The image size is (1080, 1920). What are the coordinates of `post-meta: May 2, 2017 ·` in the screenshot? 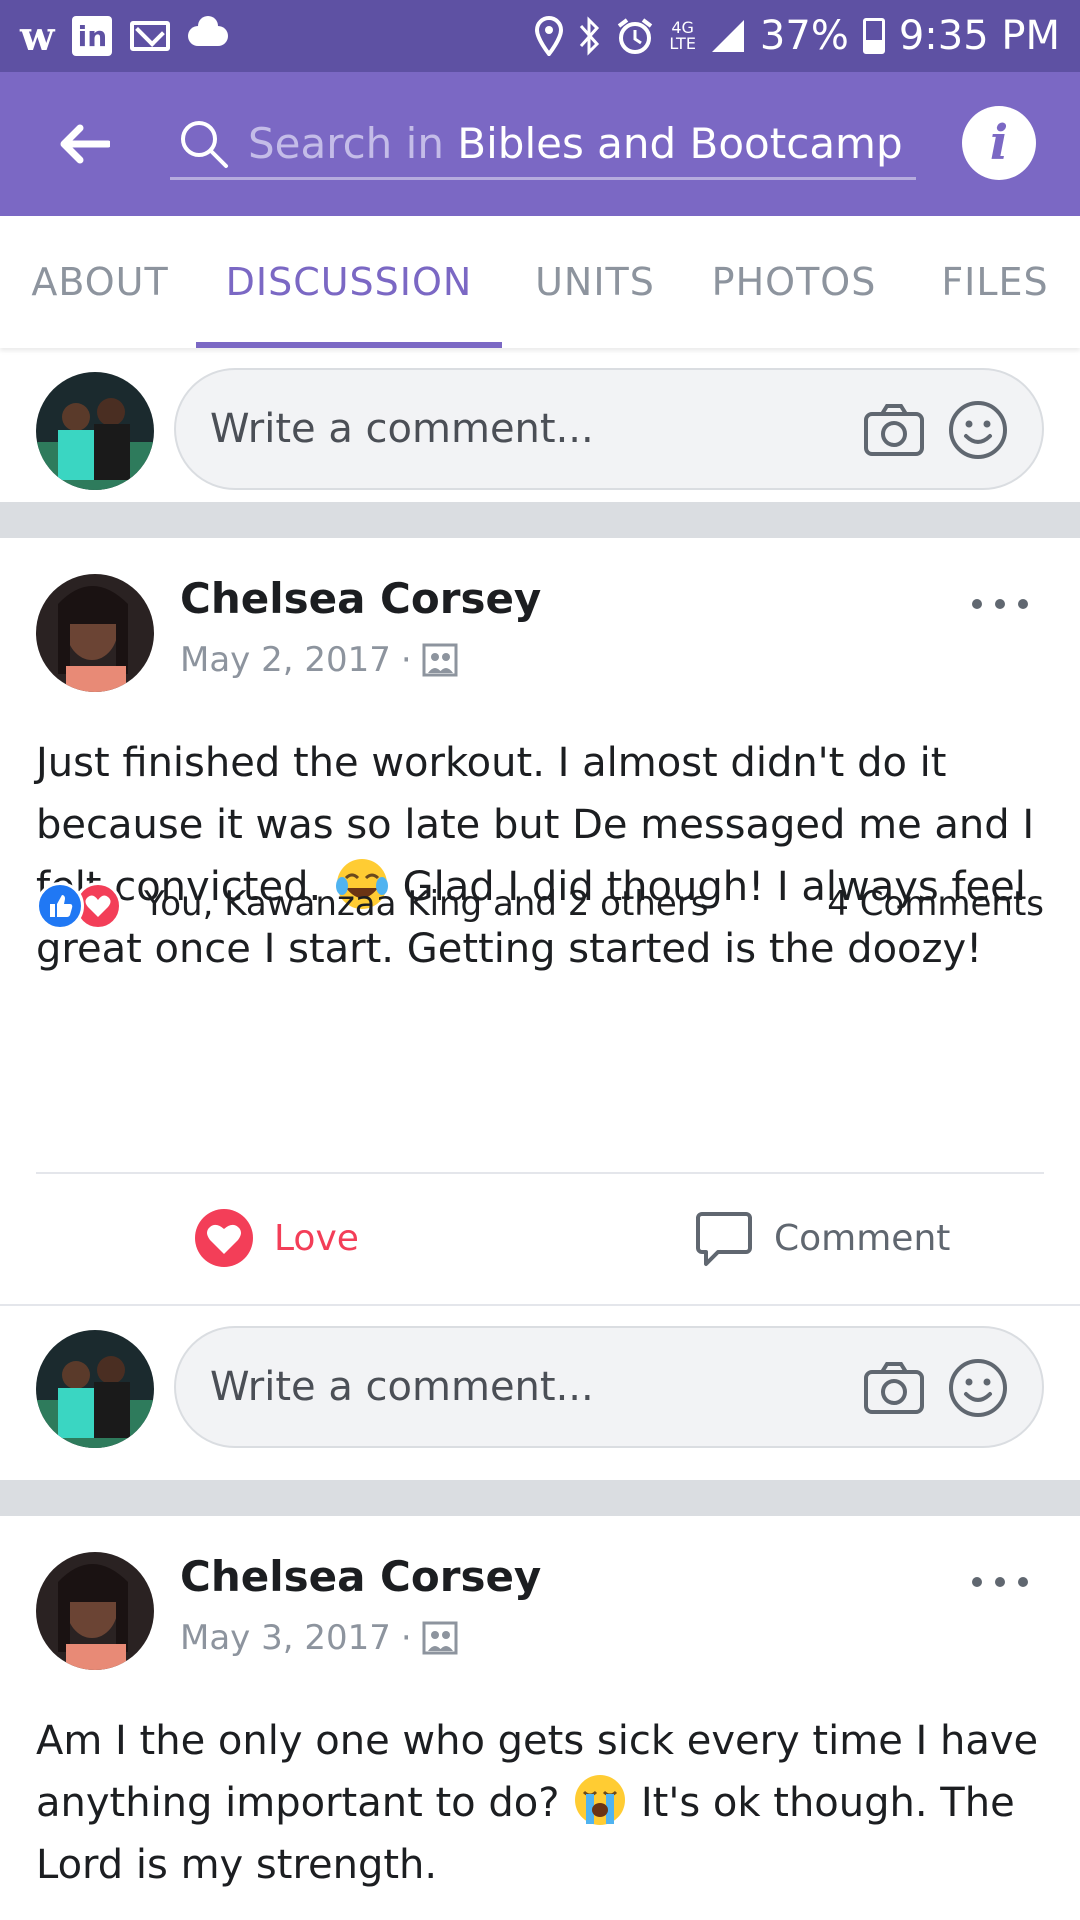 It's located at (319, 660).